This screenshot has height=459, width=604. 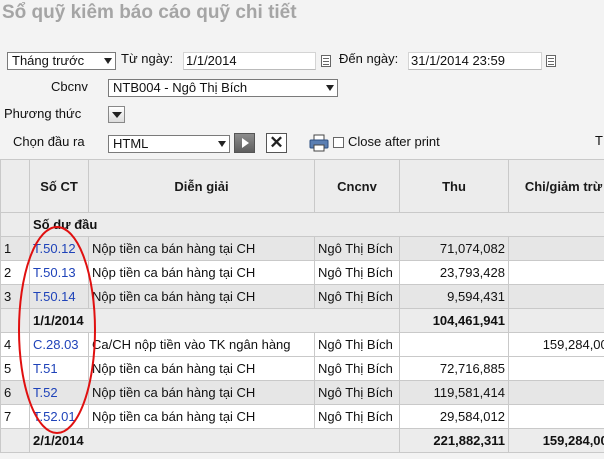 I want to click on close-after-print-label: Close after print, so click(x=394, y=141).